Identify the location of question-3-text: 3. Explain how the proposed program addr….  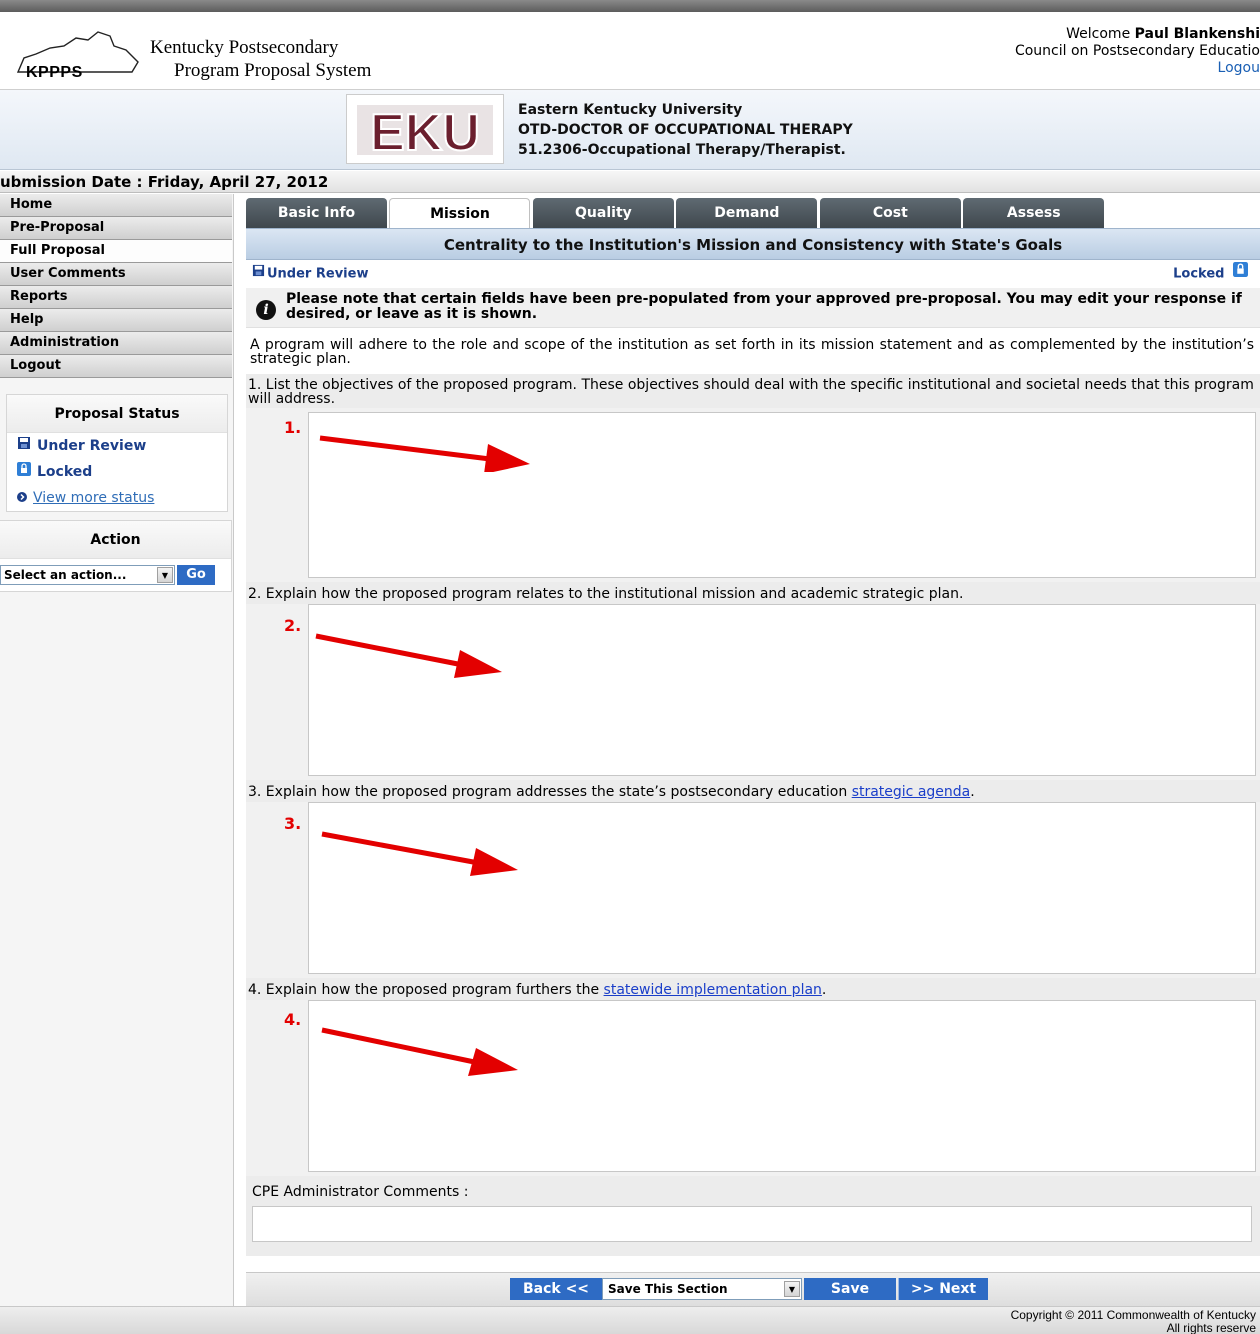
(550, 792).